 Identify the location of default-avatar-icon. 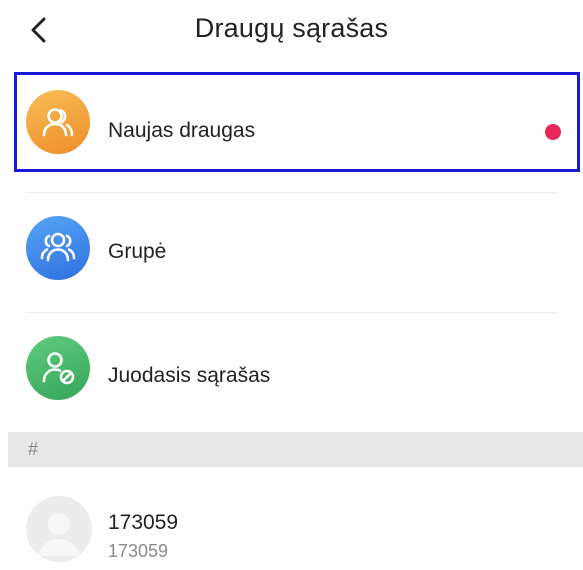
(59, 529).